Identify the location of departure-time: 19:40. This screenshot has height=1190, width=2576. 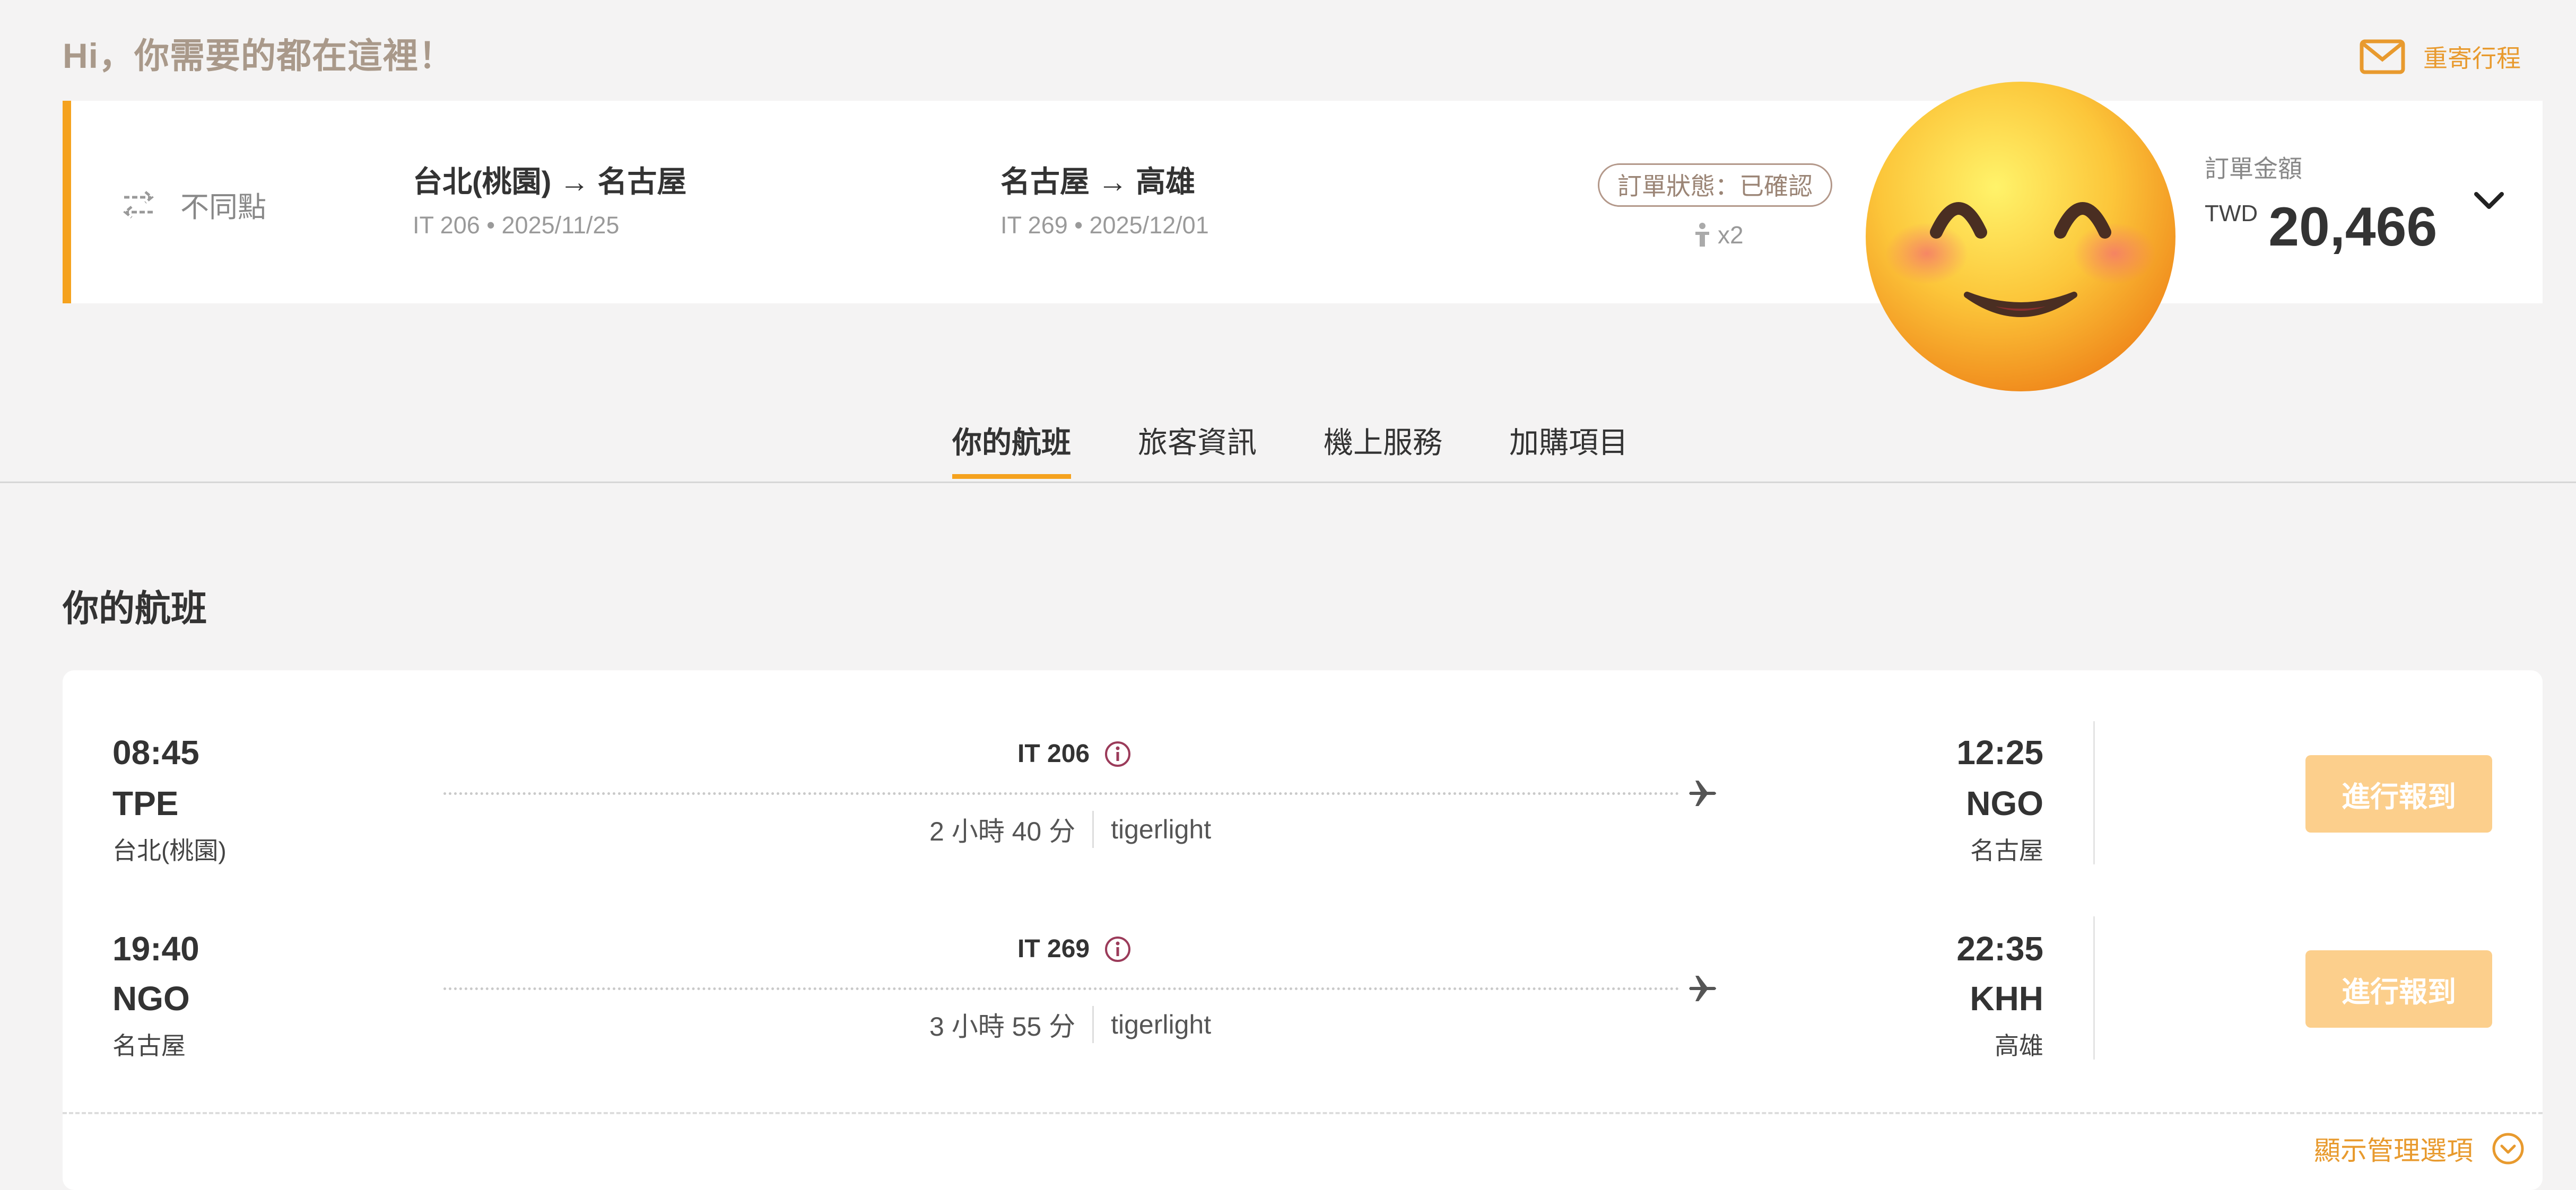
(155, 949).